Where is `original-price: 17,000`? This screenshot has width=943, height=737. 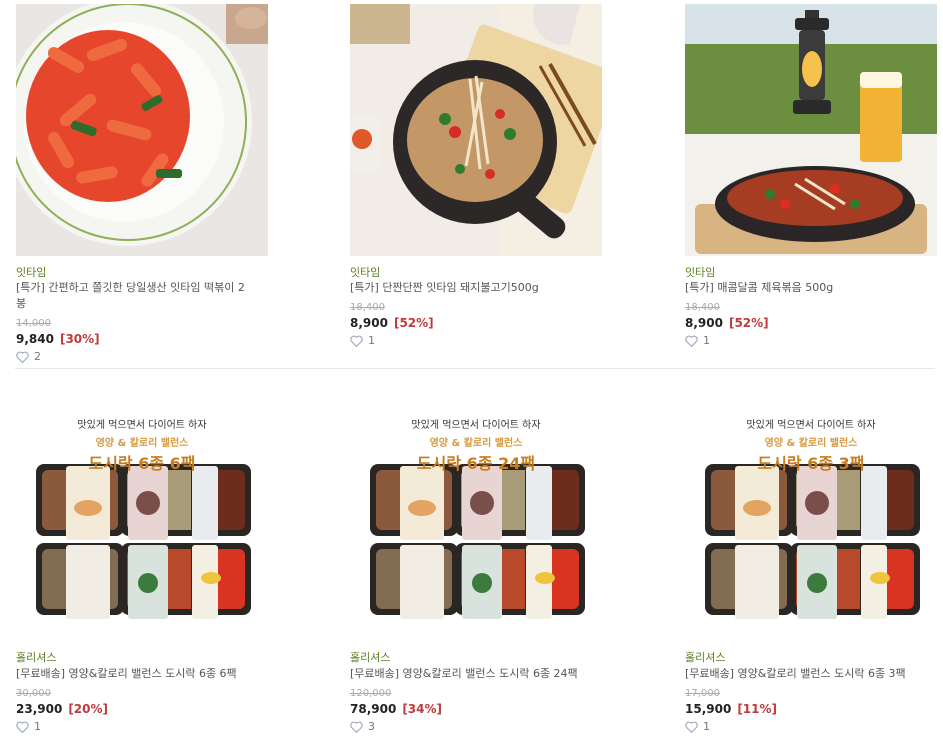
original-price: 17,000 is located at coordinates (702, 693).